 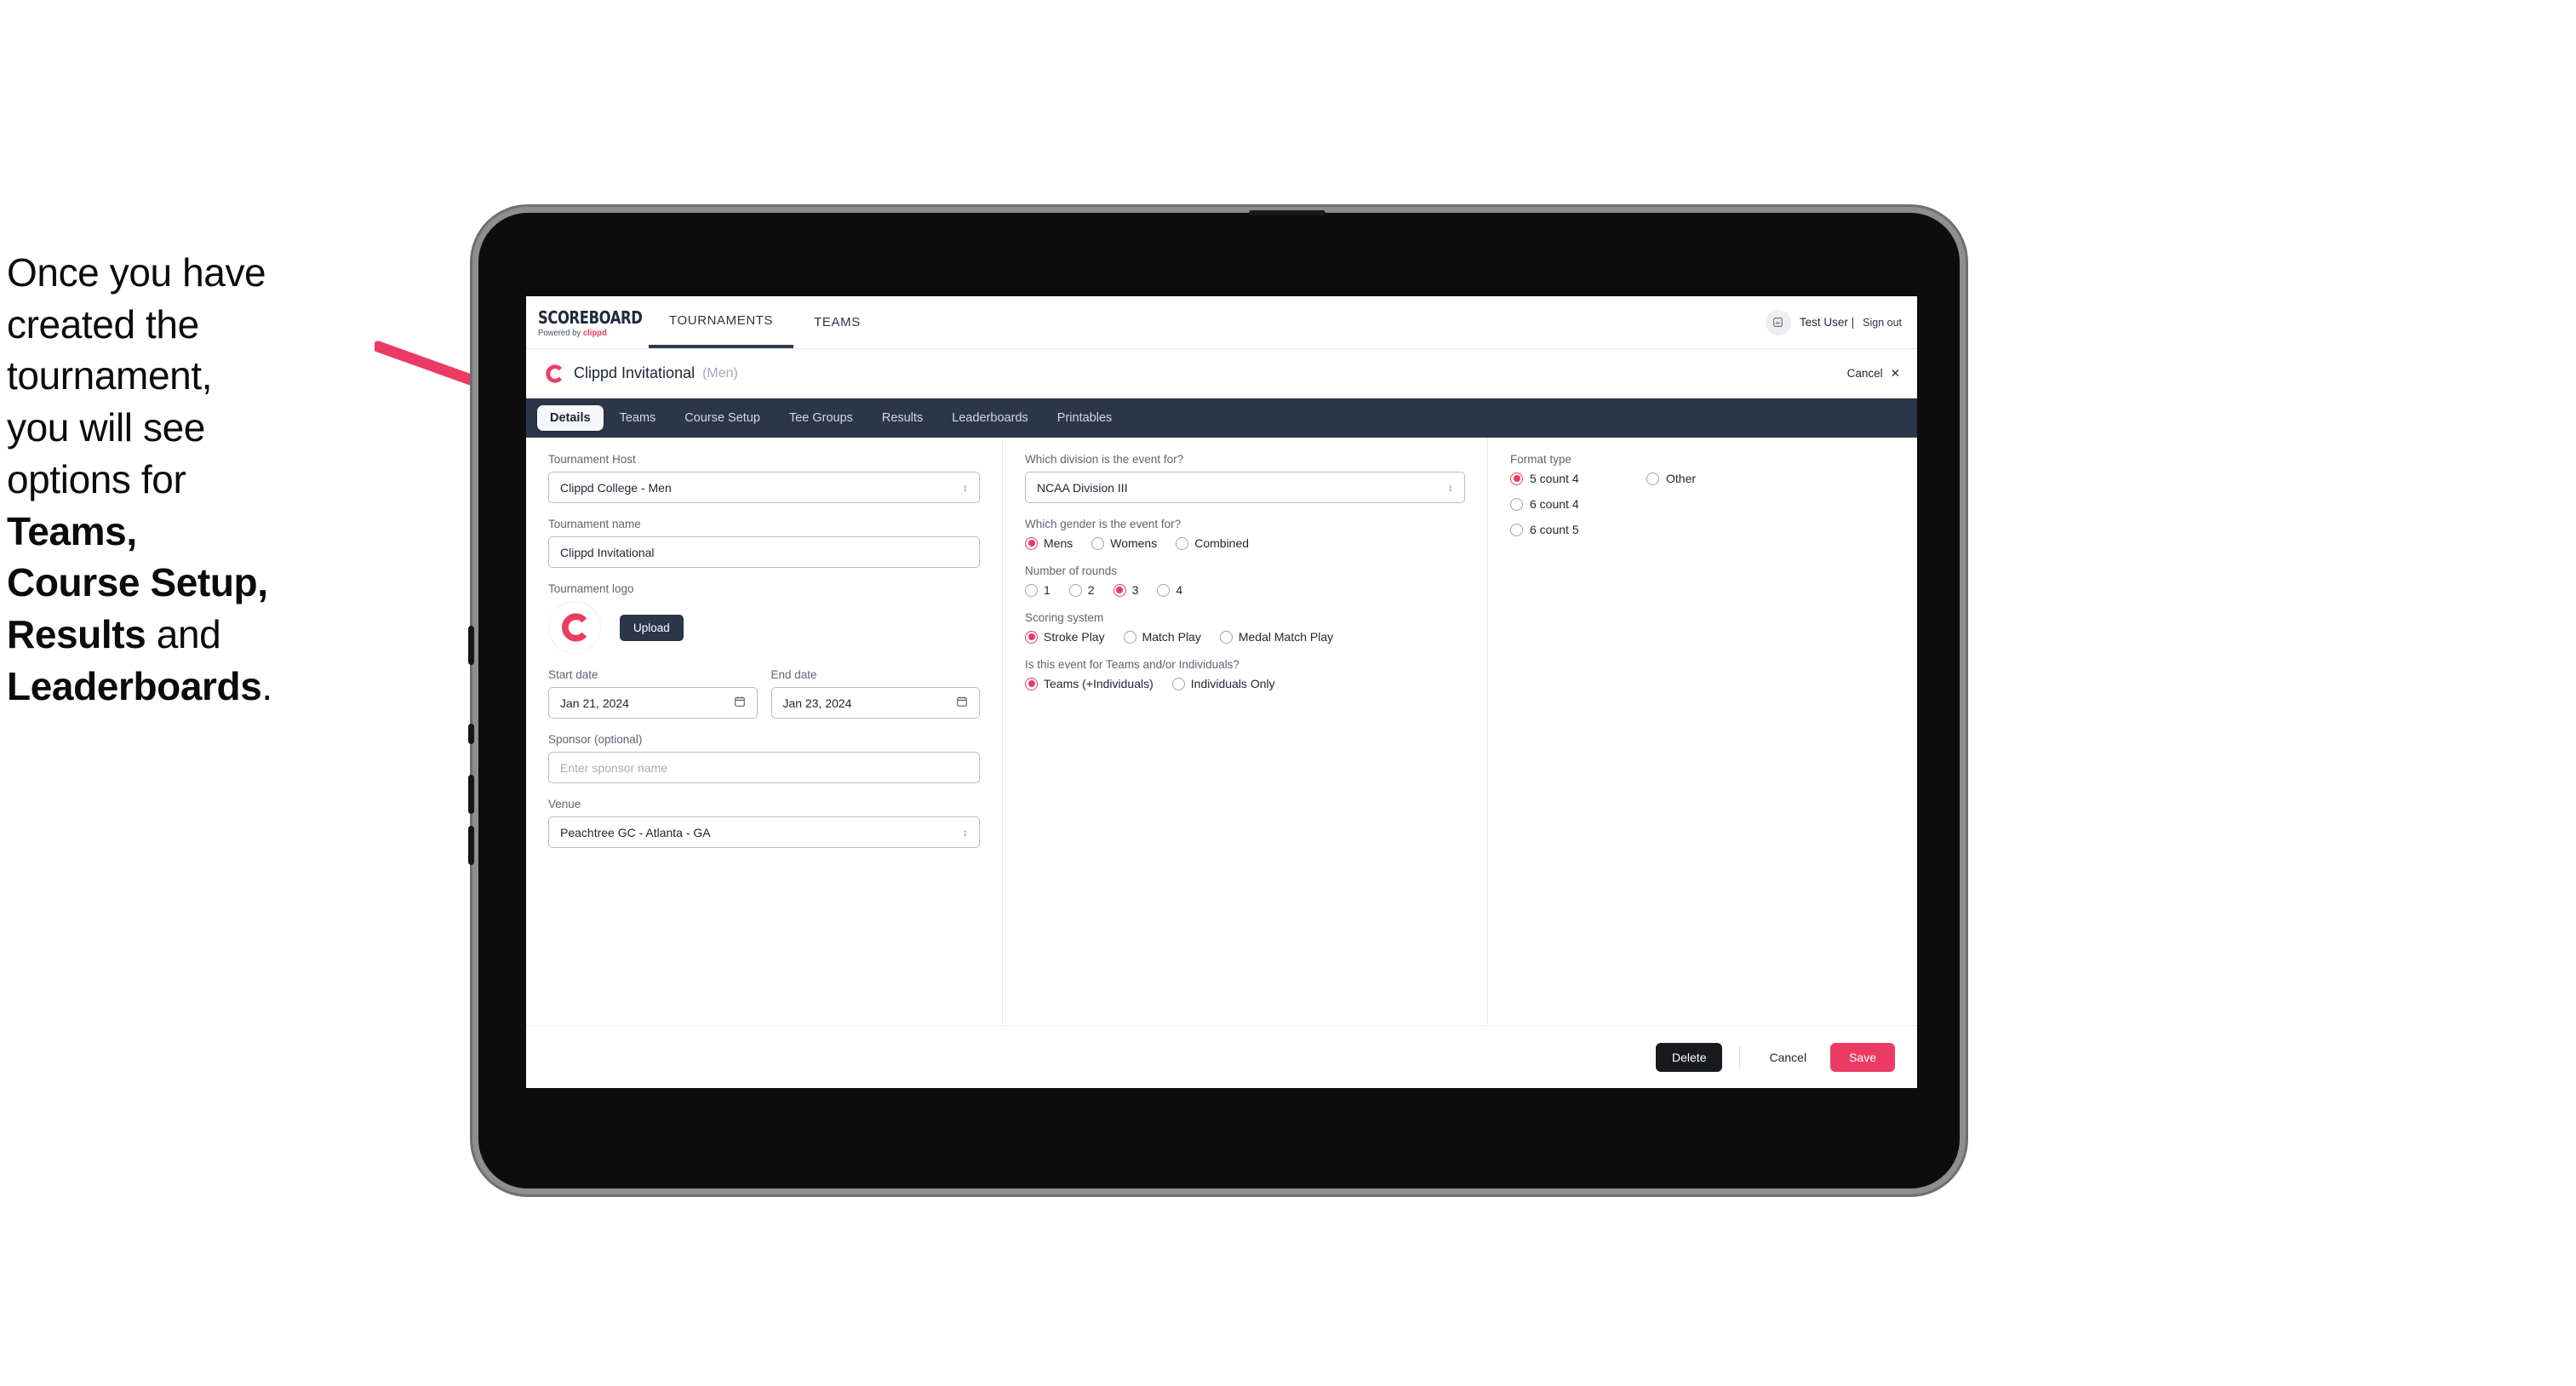 I want to click on gender-option-mens: Mens, so click(x=1049, y=543).